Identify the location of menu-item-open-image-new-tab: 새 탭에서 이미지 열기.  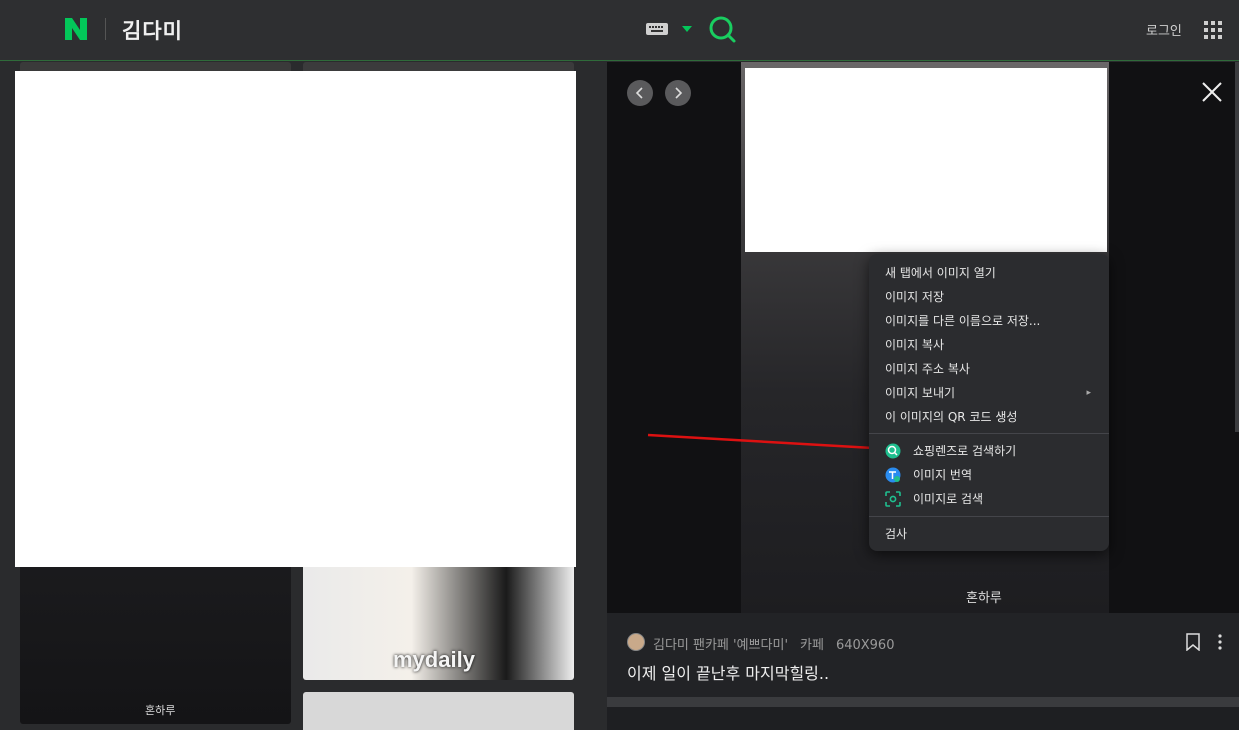
(989, 273).